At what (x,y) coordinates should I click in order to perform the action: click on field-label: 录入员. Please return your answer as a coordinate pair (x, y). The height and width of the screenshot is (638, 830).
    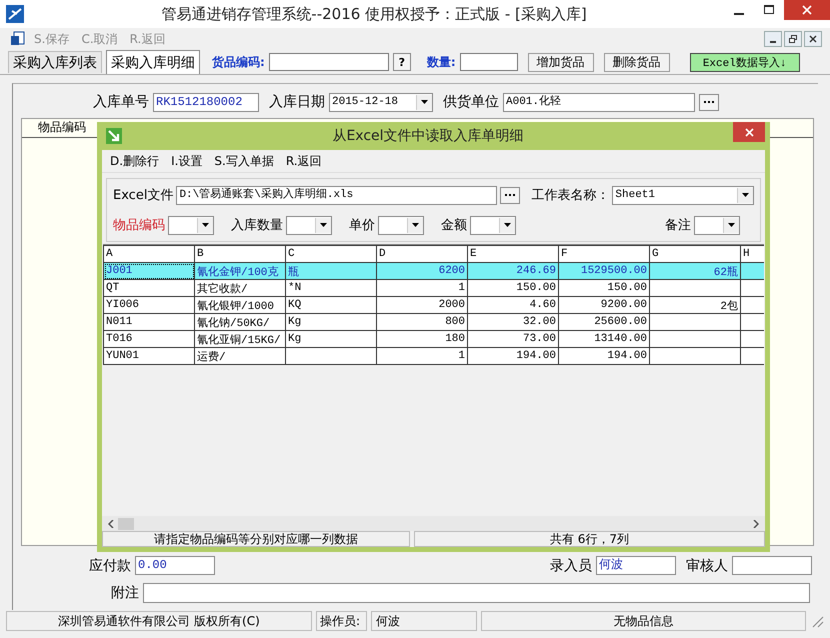
    Looking at the image, I should click on (571, 565).